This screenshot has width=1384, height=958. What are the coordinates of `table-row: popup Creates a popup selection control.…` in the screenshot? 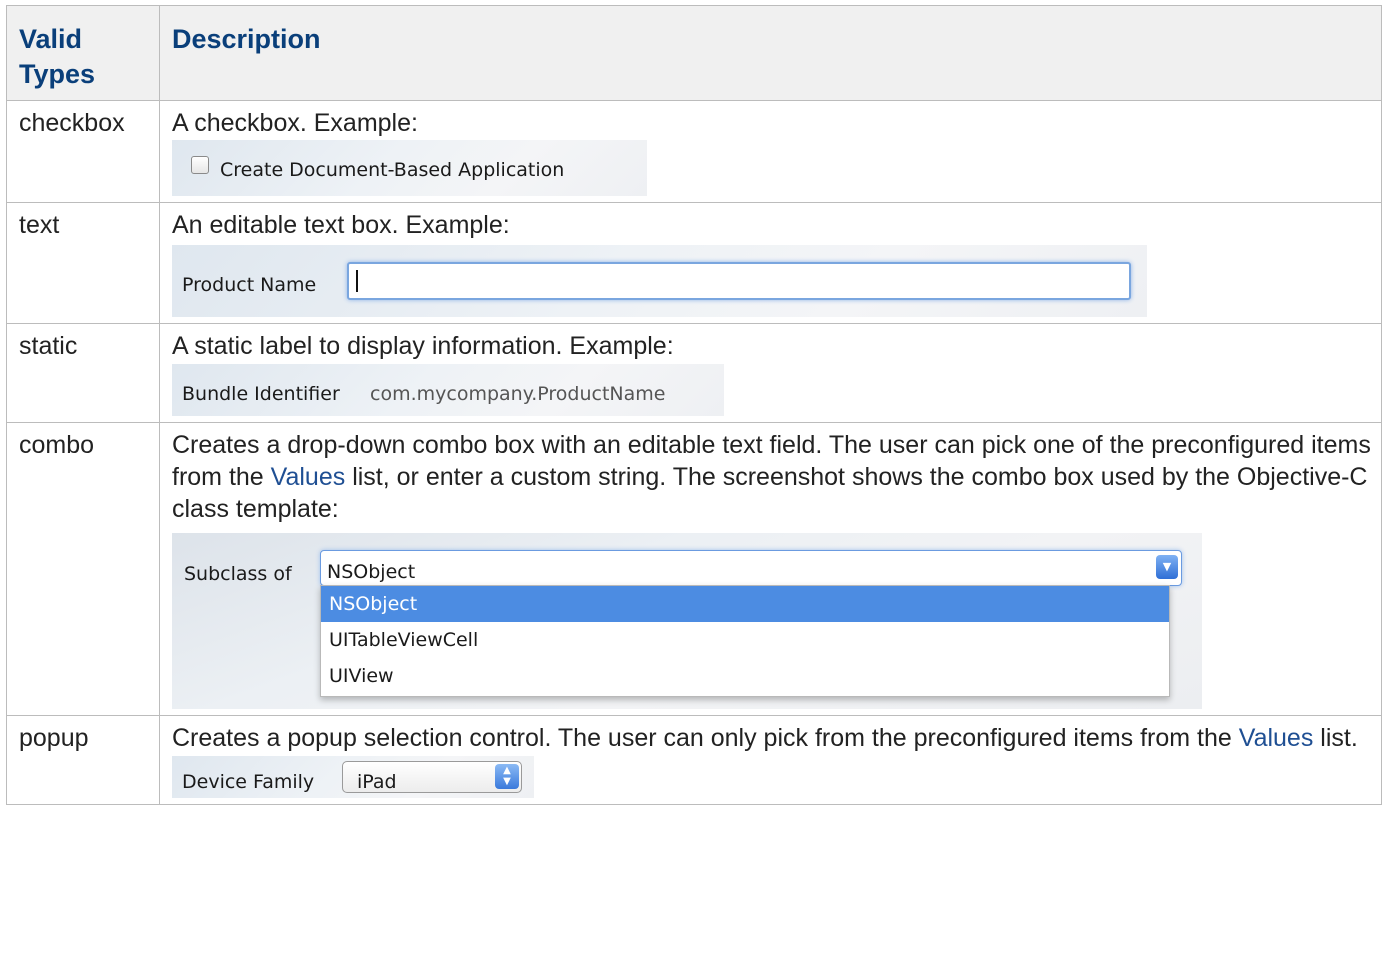 It's located at (694, 760).